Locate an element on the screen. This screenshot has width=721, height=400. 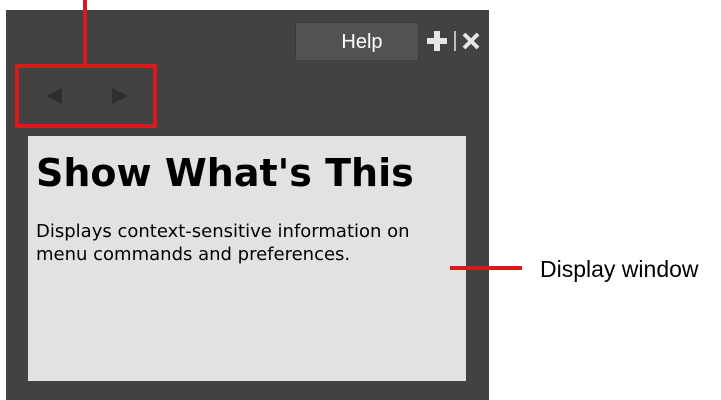
panel-tab-controls is located at coordinates (453, 41).